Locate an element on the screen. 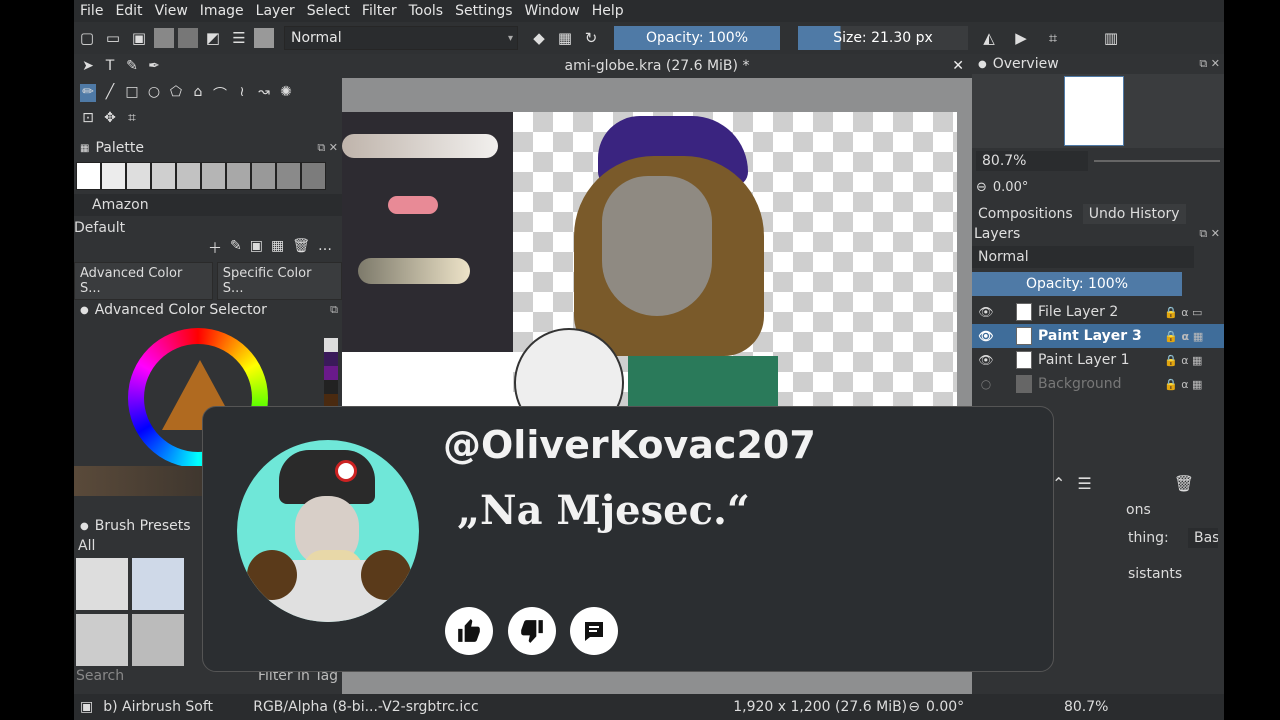  rectangle-tool-icon: □ is located at coordinates (132, 93).